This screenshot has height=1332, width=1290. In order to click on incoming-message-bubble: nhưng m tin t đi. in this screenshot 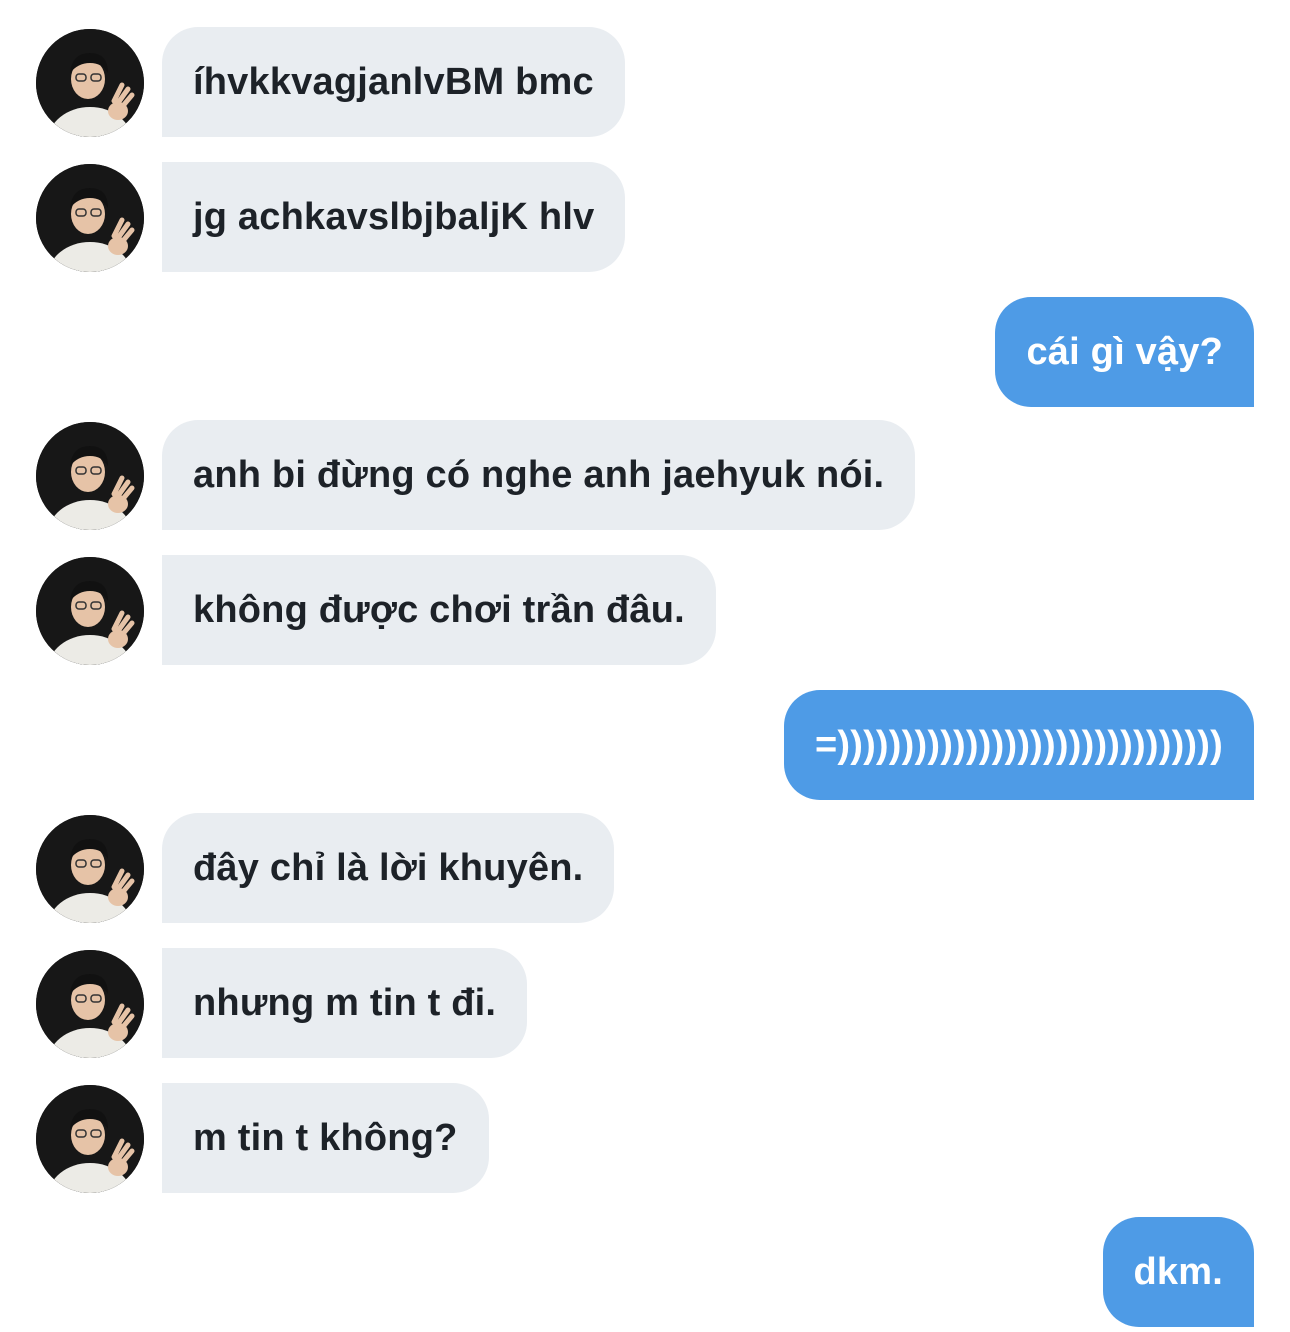, I will do `click(345, 1003)`.